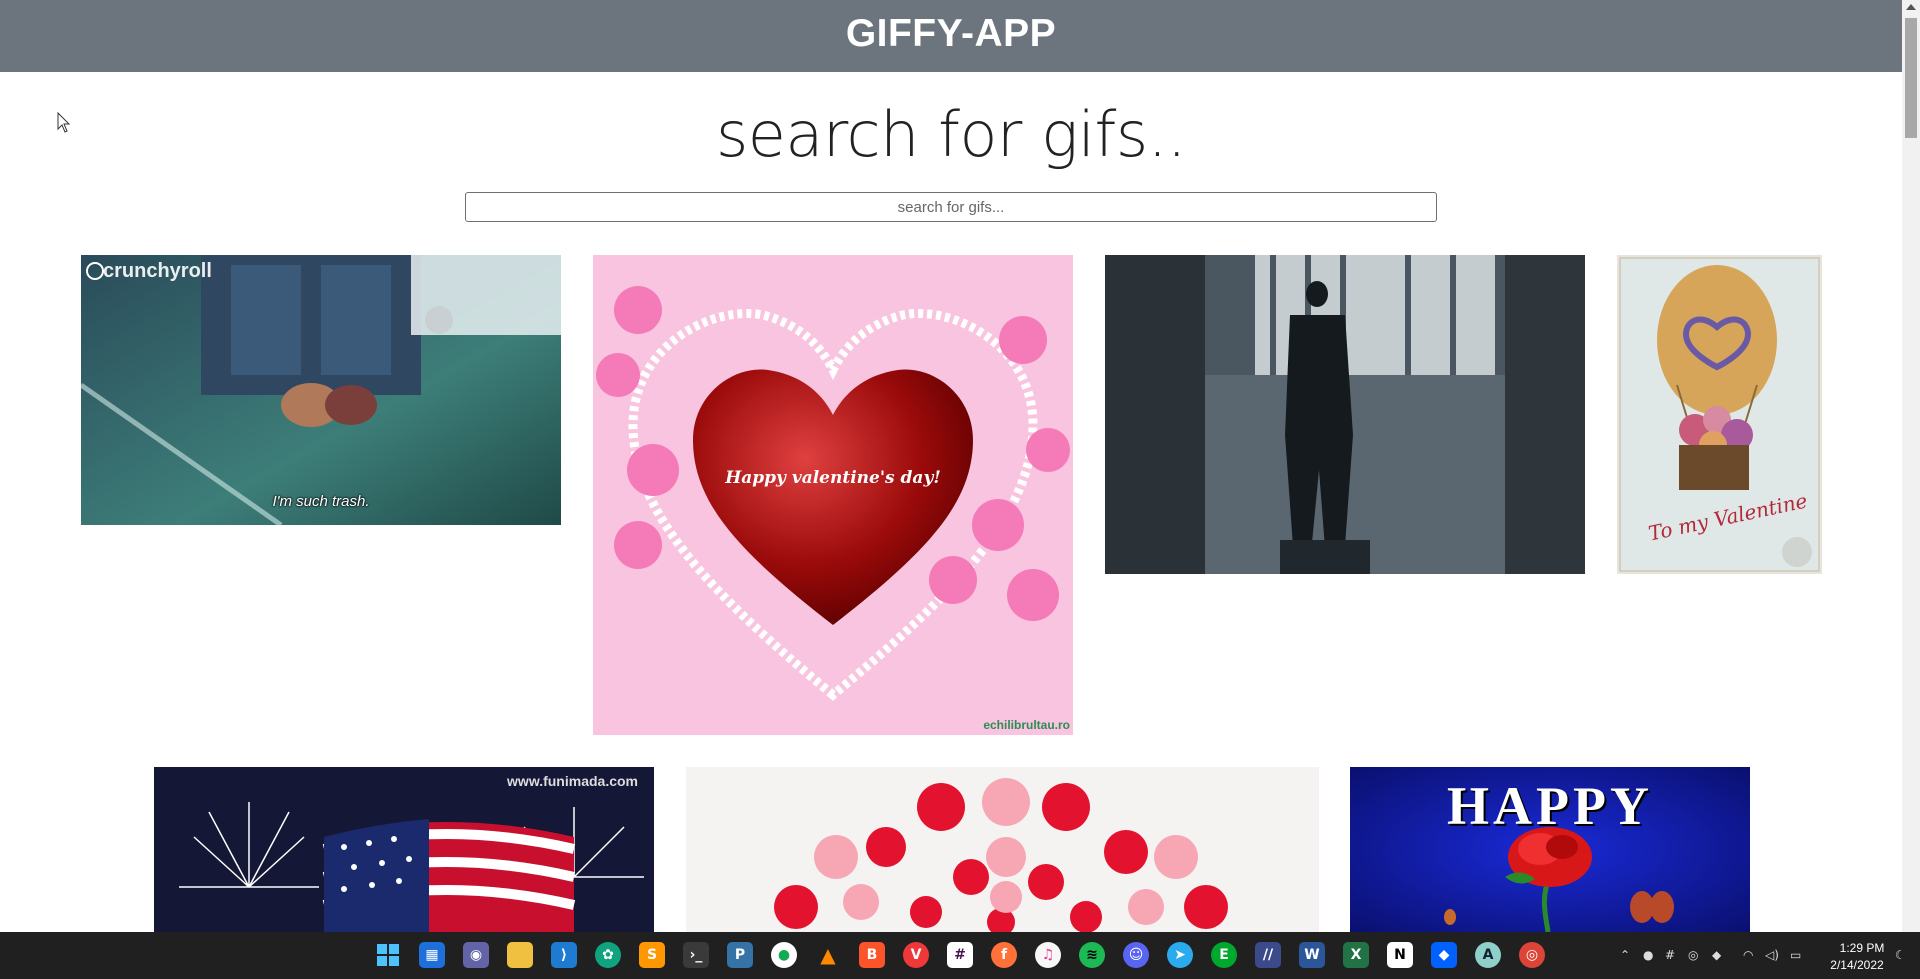  I want to click on tray-dropbox-icon: ◆, so click(1716, 955).